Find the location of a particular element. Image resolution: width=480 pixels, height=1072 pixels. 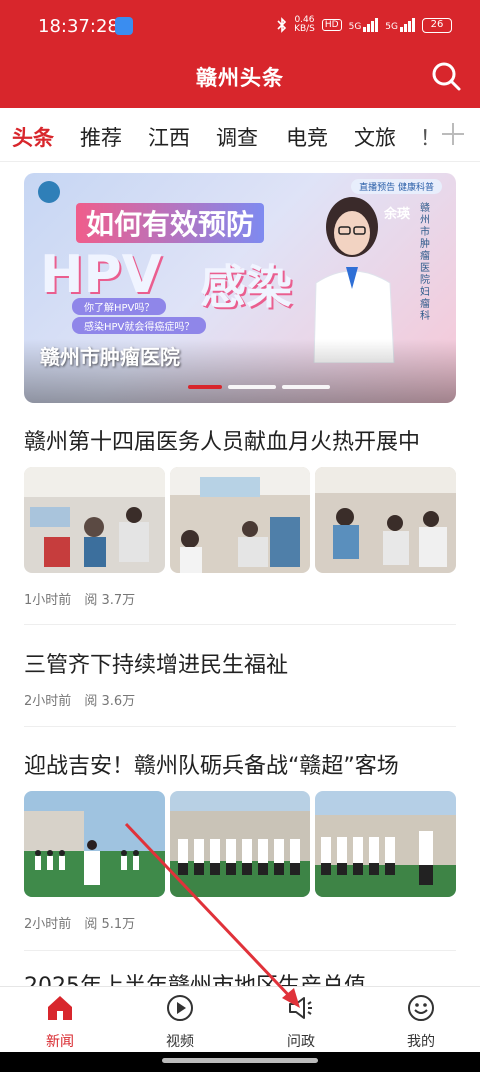

home-indicator is located at coordinates (240, 1060).